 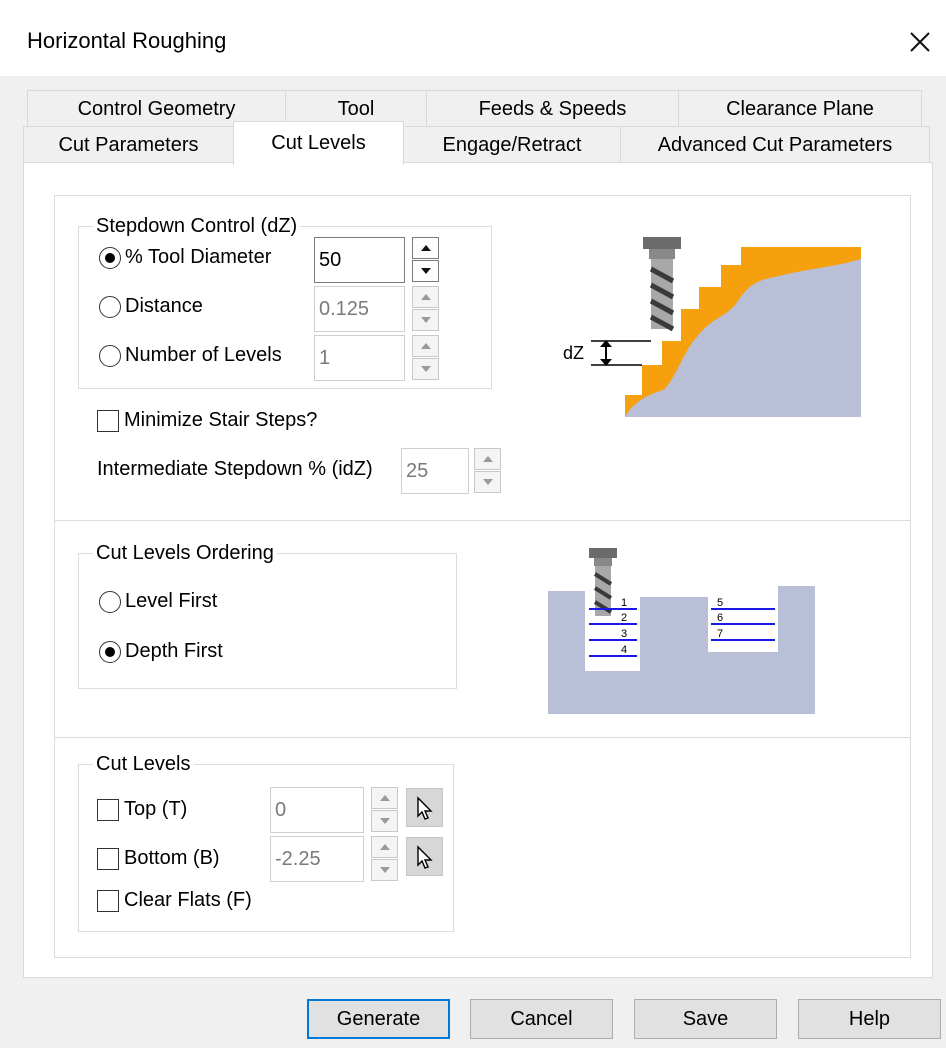 What do you see at coordinates (185, 257) in the screenshot?
I see `radio-tool-diameter: % Tool Diameter` at bounding box center [185, 257].